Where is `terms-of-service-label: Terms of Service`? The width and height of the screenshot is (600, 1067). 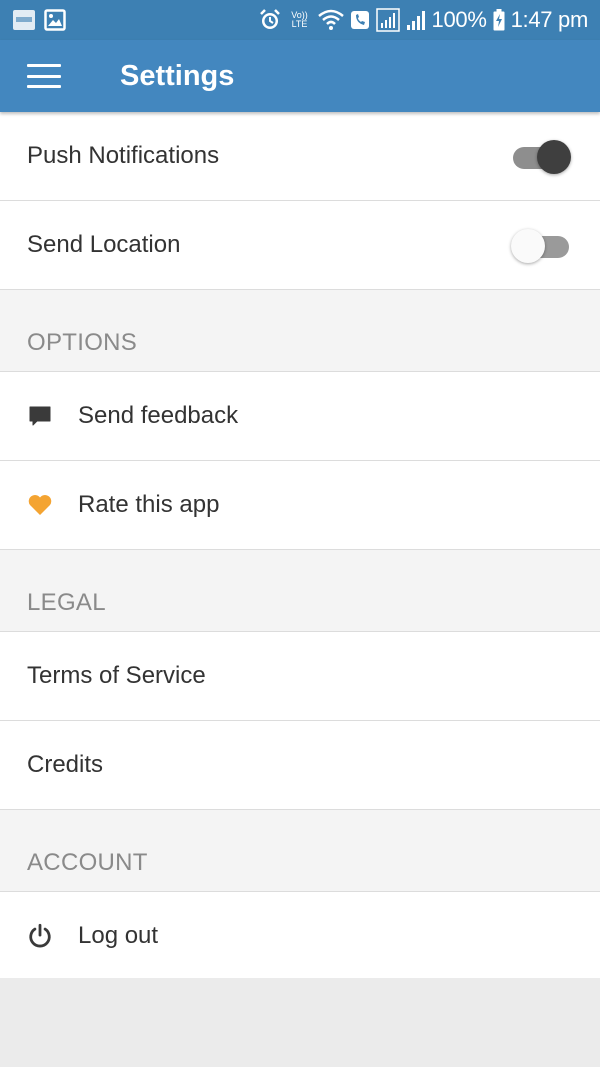 terms-of-service-label: Terms of Service is located at coordinates (116, 675).